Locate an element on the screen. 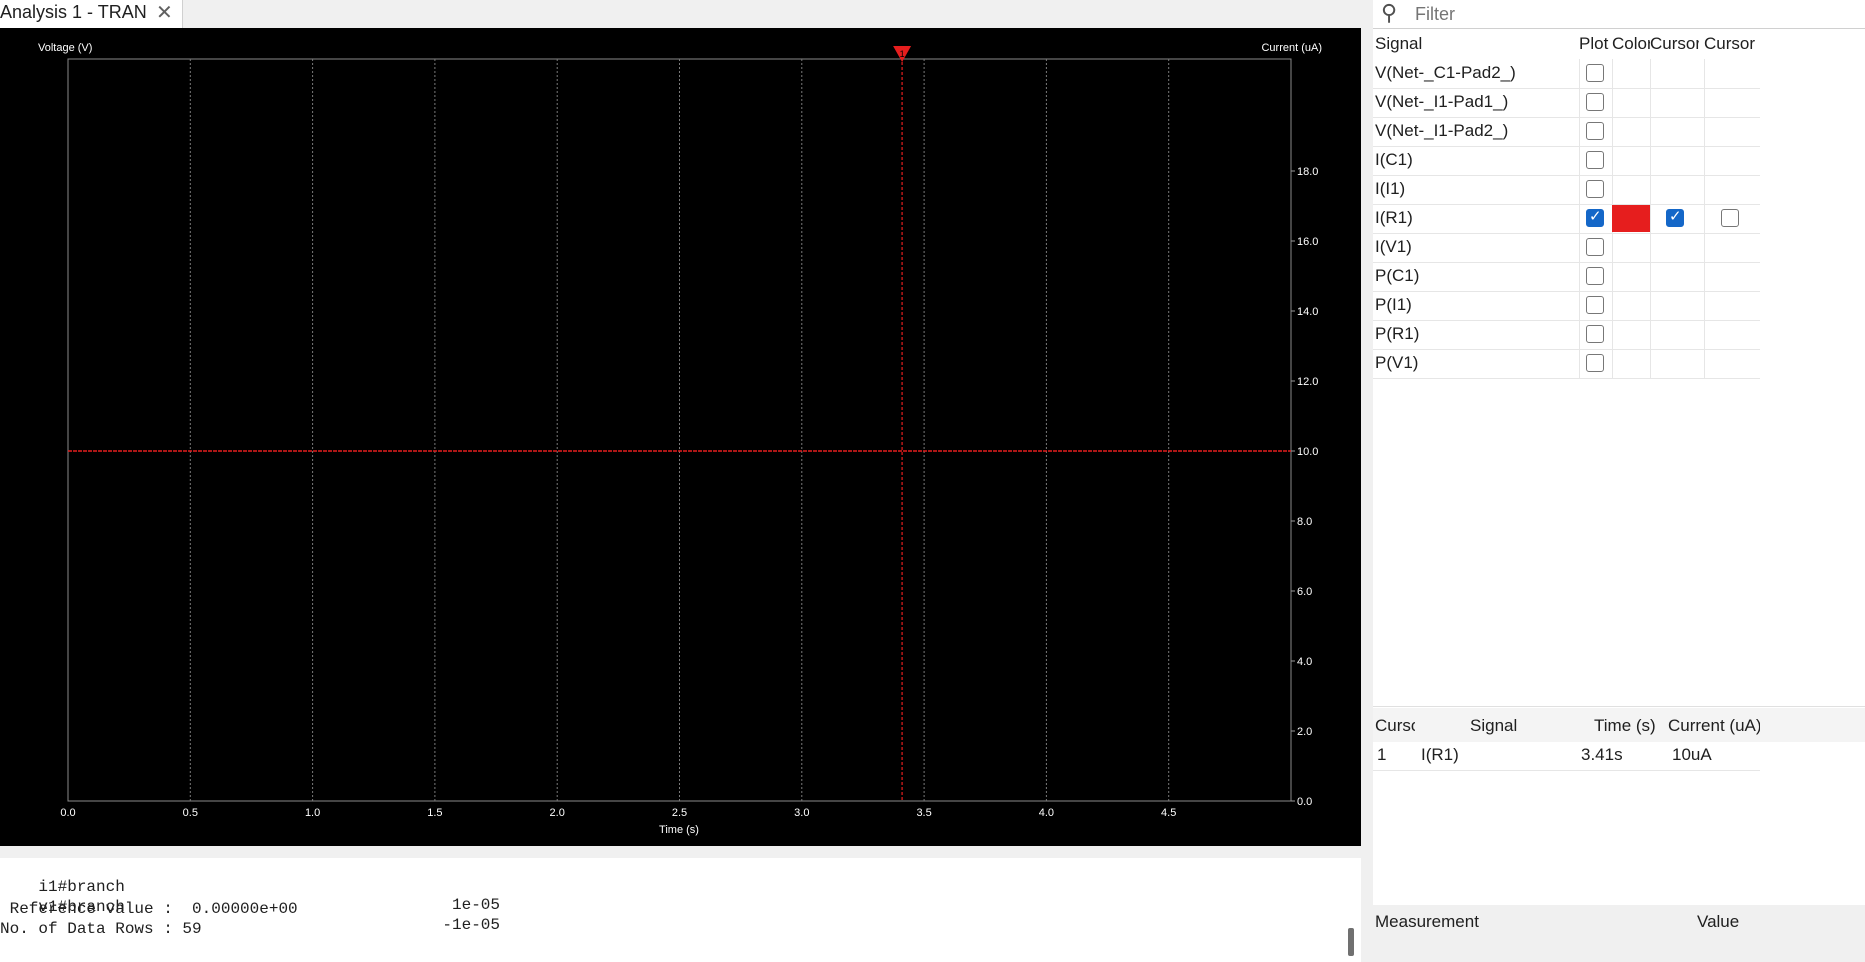 This screenshot has height=962, width=1865. signal-row: P(V1) is located at coordinates (1566, 364).